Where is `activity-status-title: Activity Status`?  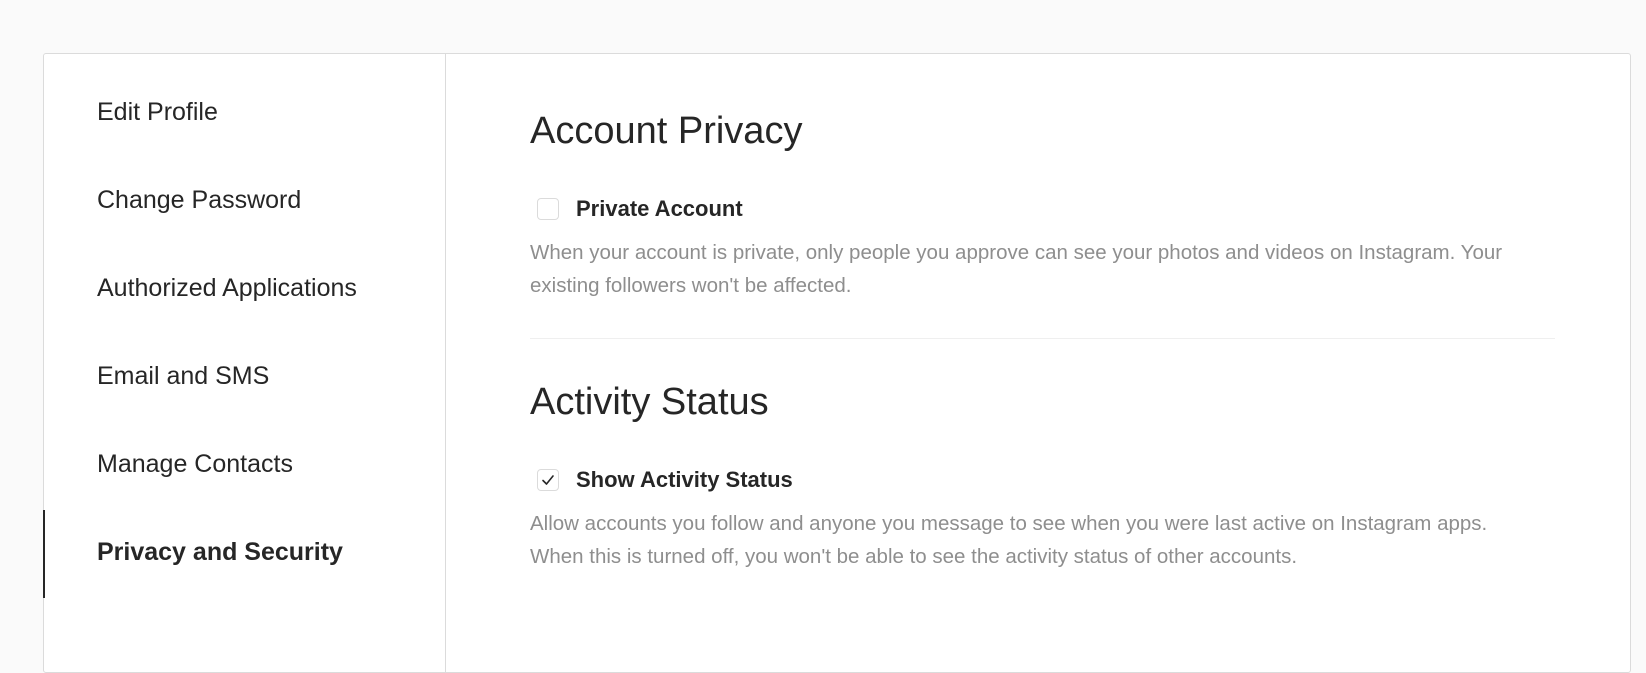 activity-status-title: Activity Status is located at coordinates (649, 402).